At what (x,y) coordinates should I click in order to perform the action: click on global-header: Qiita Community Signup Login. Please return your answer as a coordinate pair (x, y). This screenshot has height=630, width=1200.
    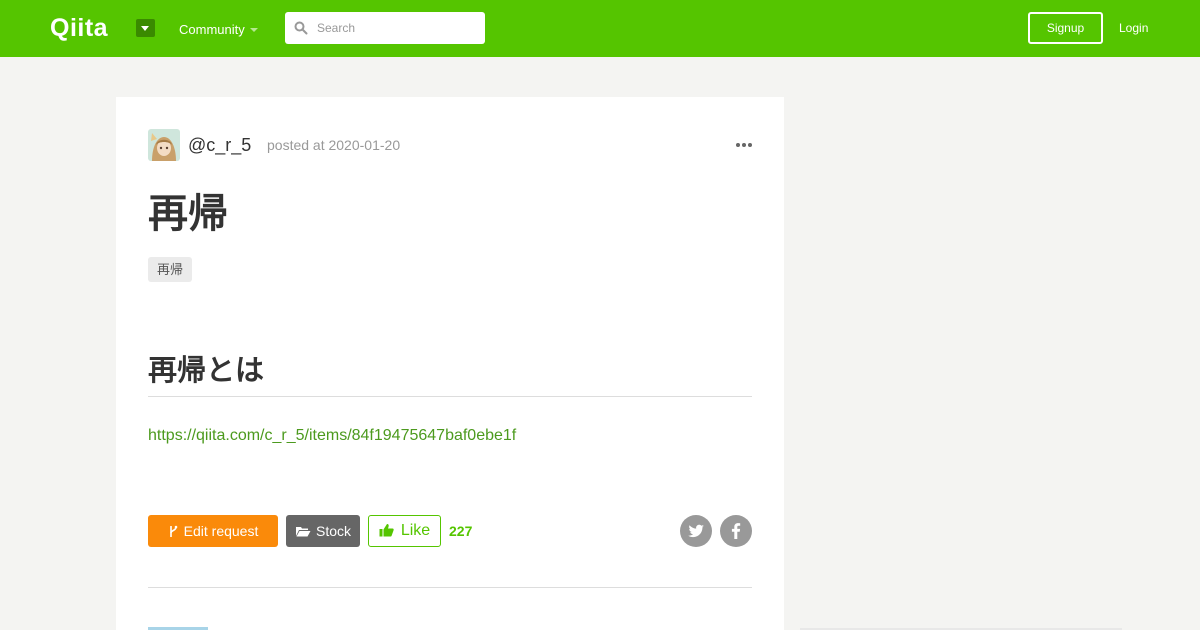
    Looking at the image, I should click on (600, 28).